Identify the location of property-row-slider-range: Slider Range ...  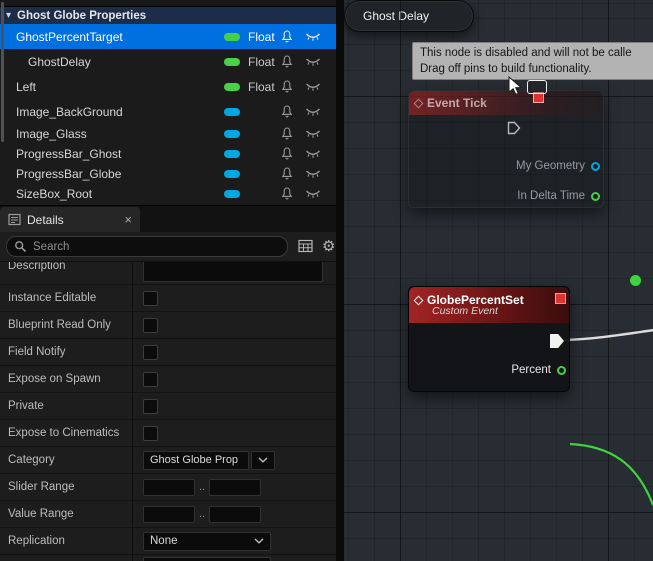
(168, 487).